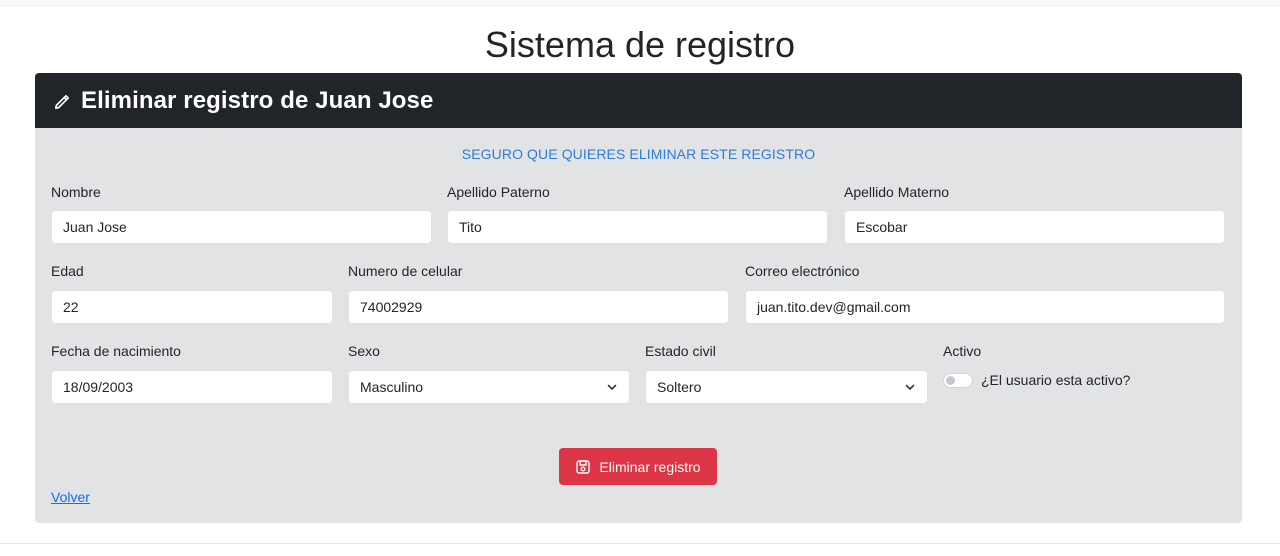 This screenshot has width=1280, height=556. Describe the element at coordinates (958, 380) in the screenshot. I see `activo-toggle` at that location.